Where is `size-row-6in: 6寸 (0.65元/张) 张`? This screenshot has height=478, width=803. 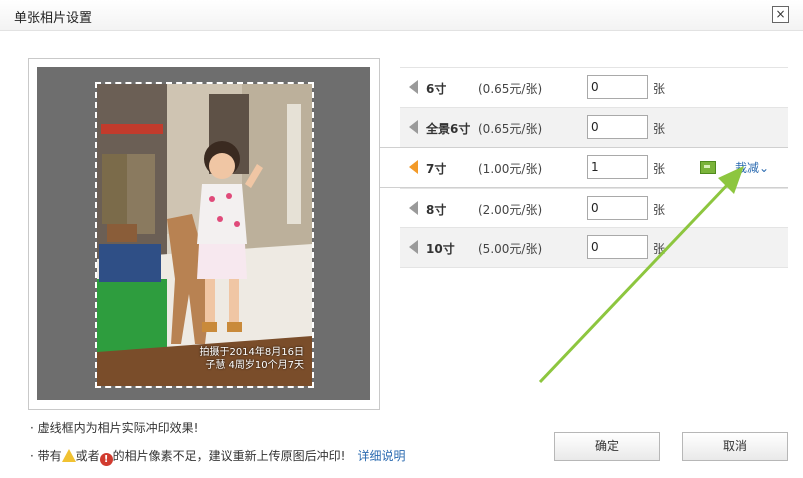 size-row-6in: 6寸 (0.65元/张) 张 is located at coordinates (594, 87).